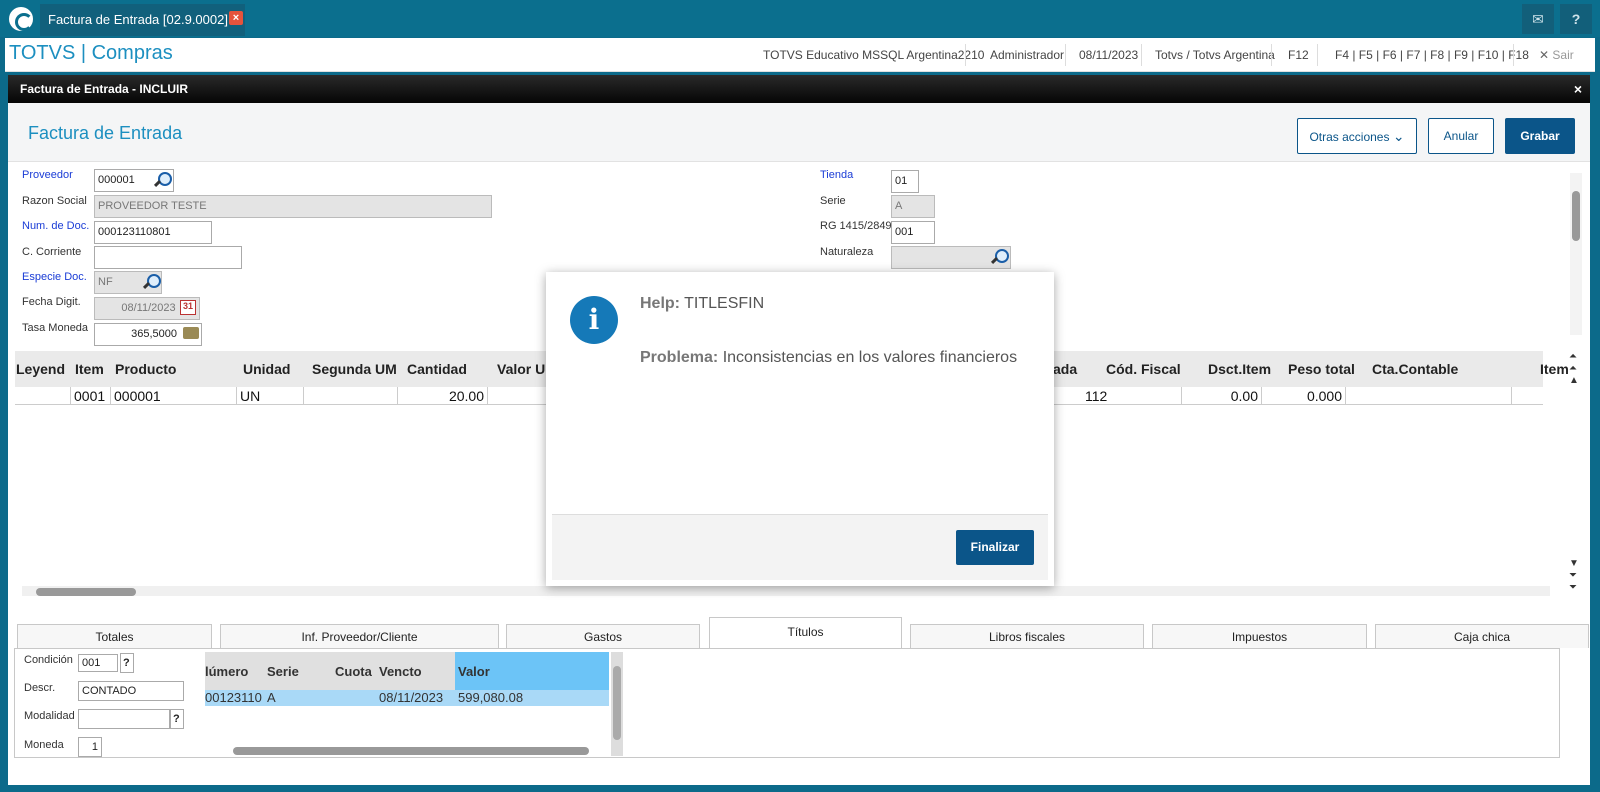 The width and height of the screenshot is (1600, 792). Describe the element at coordinates (532, 671) in the screenshot. I see `col-valor: Valor` at that location.